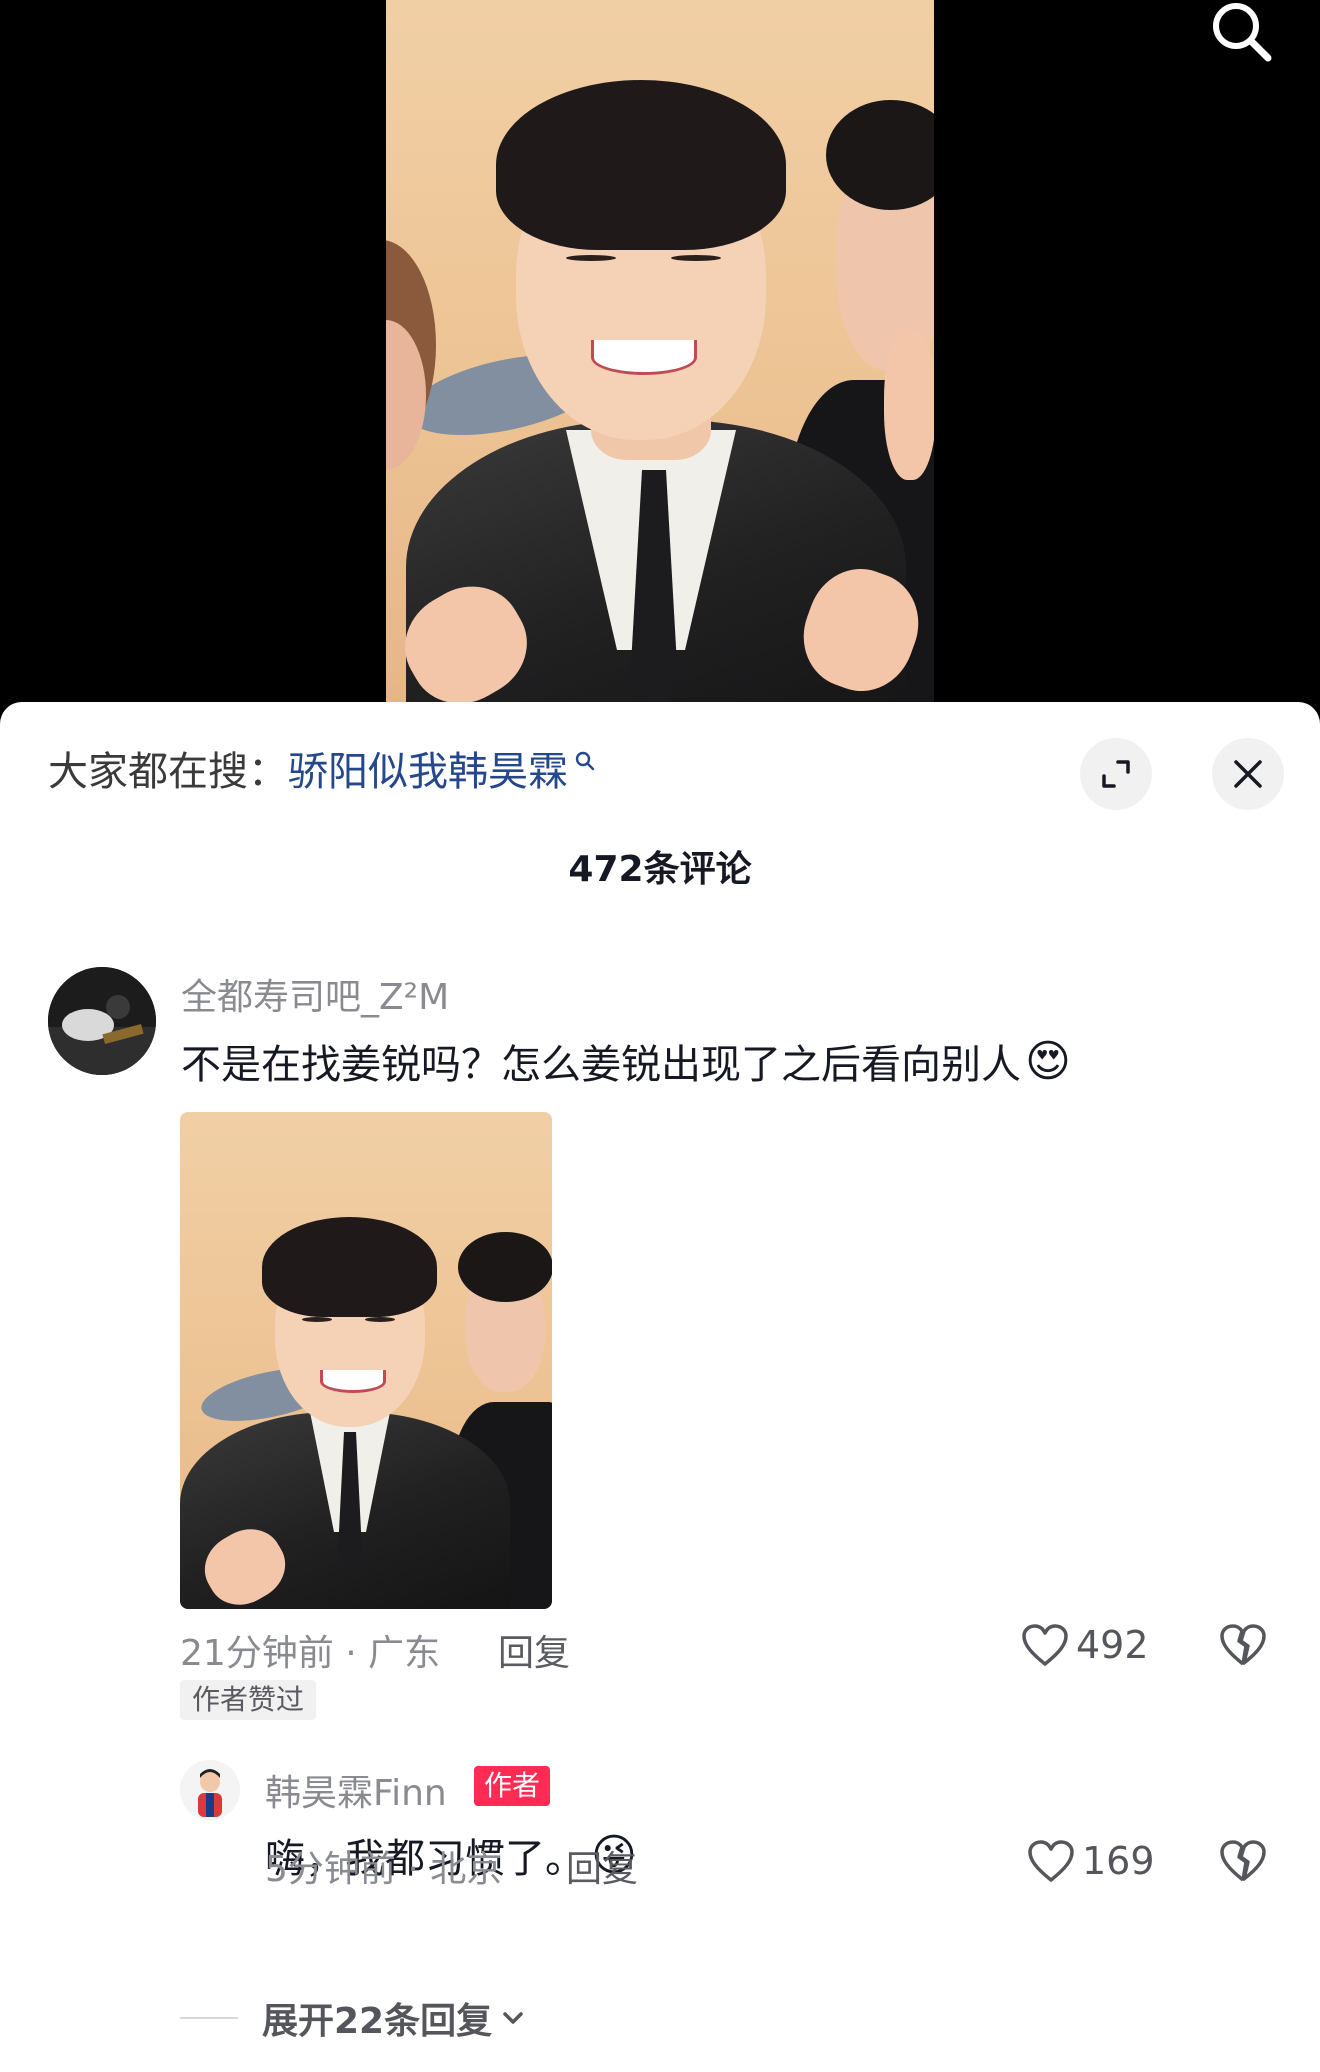  I want to click on reply-meta: 5分钟前 · 北京, so click(384, 1869).